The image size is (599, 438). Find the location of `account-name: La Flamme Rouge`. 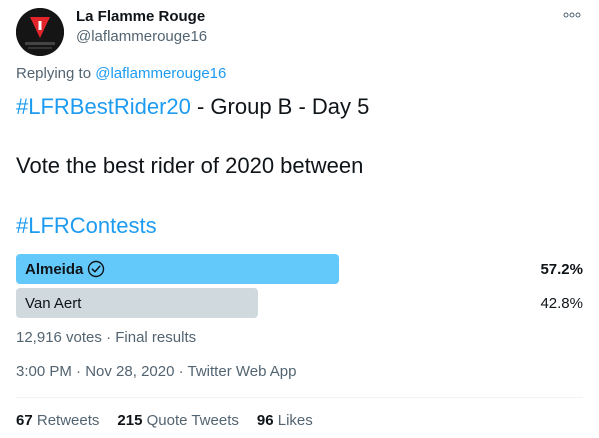

account-name: La Flamme Rouge is located at coordinates (140, 16).